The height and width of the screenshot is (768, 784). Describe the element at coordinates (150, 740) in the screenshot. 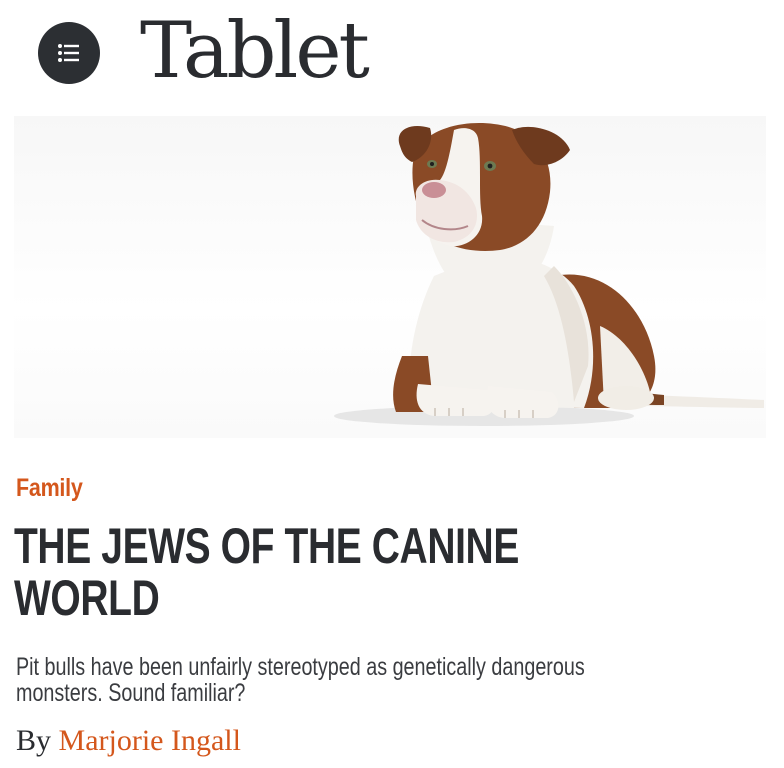

I see `author-link: Marjorie Ingall` at that location.